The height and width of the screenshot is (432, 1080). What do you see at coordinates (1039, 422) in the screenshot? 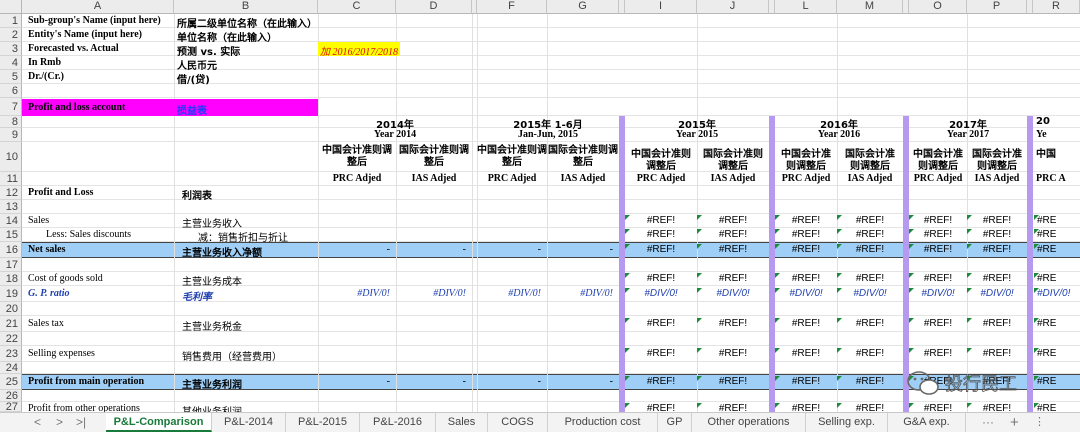
I see `tab-bar-resize-handle: ⋮` at bounding box center [1039, 422].